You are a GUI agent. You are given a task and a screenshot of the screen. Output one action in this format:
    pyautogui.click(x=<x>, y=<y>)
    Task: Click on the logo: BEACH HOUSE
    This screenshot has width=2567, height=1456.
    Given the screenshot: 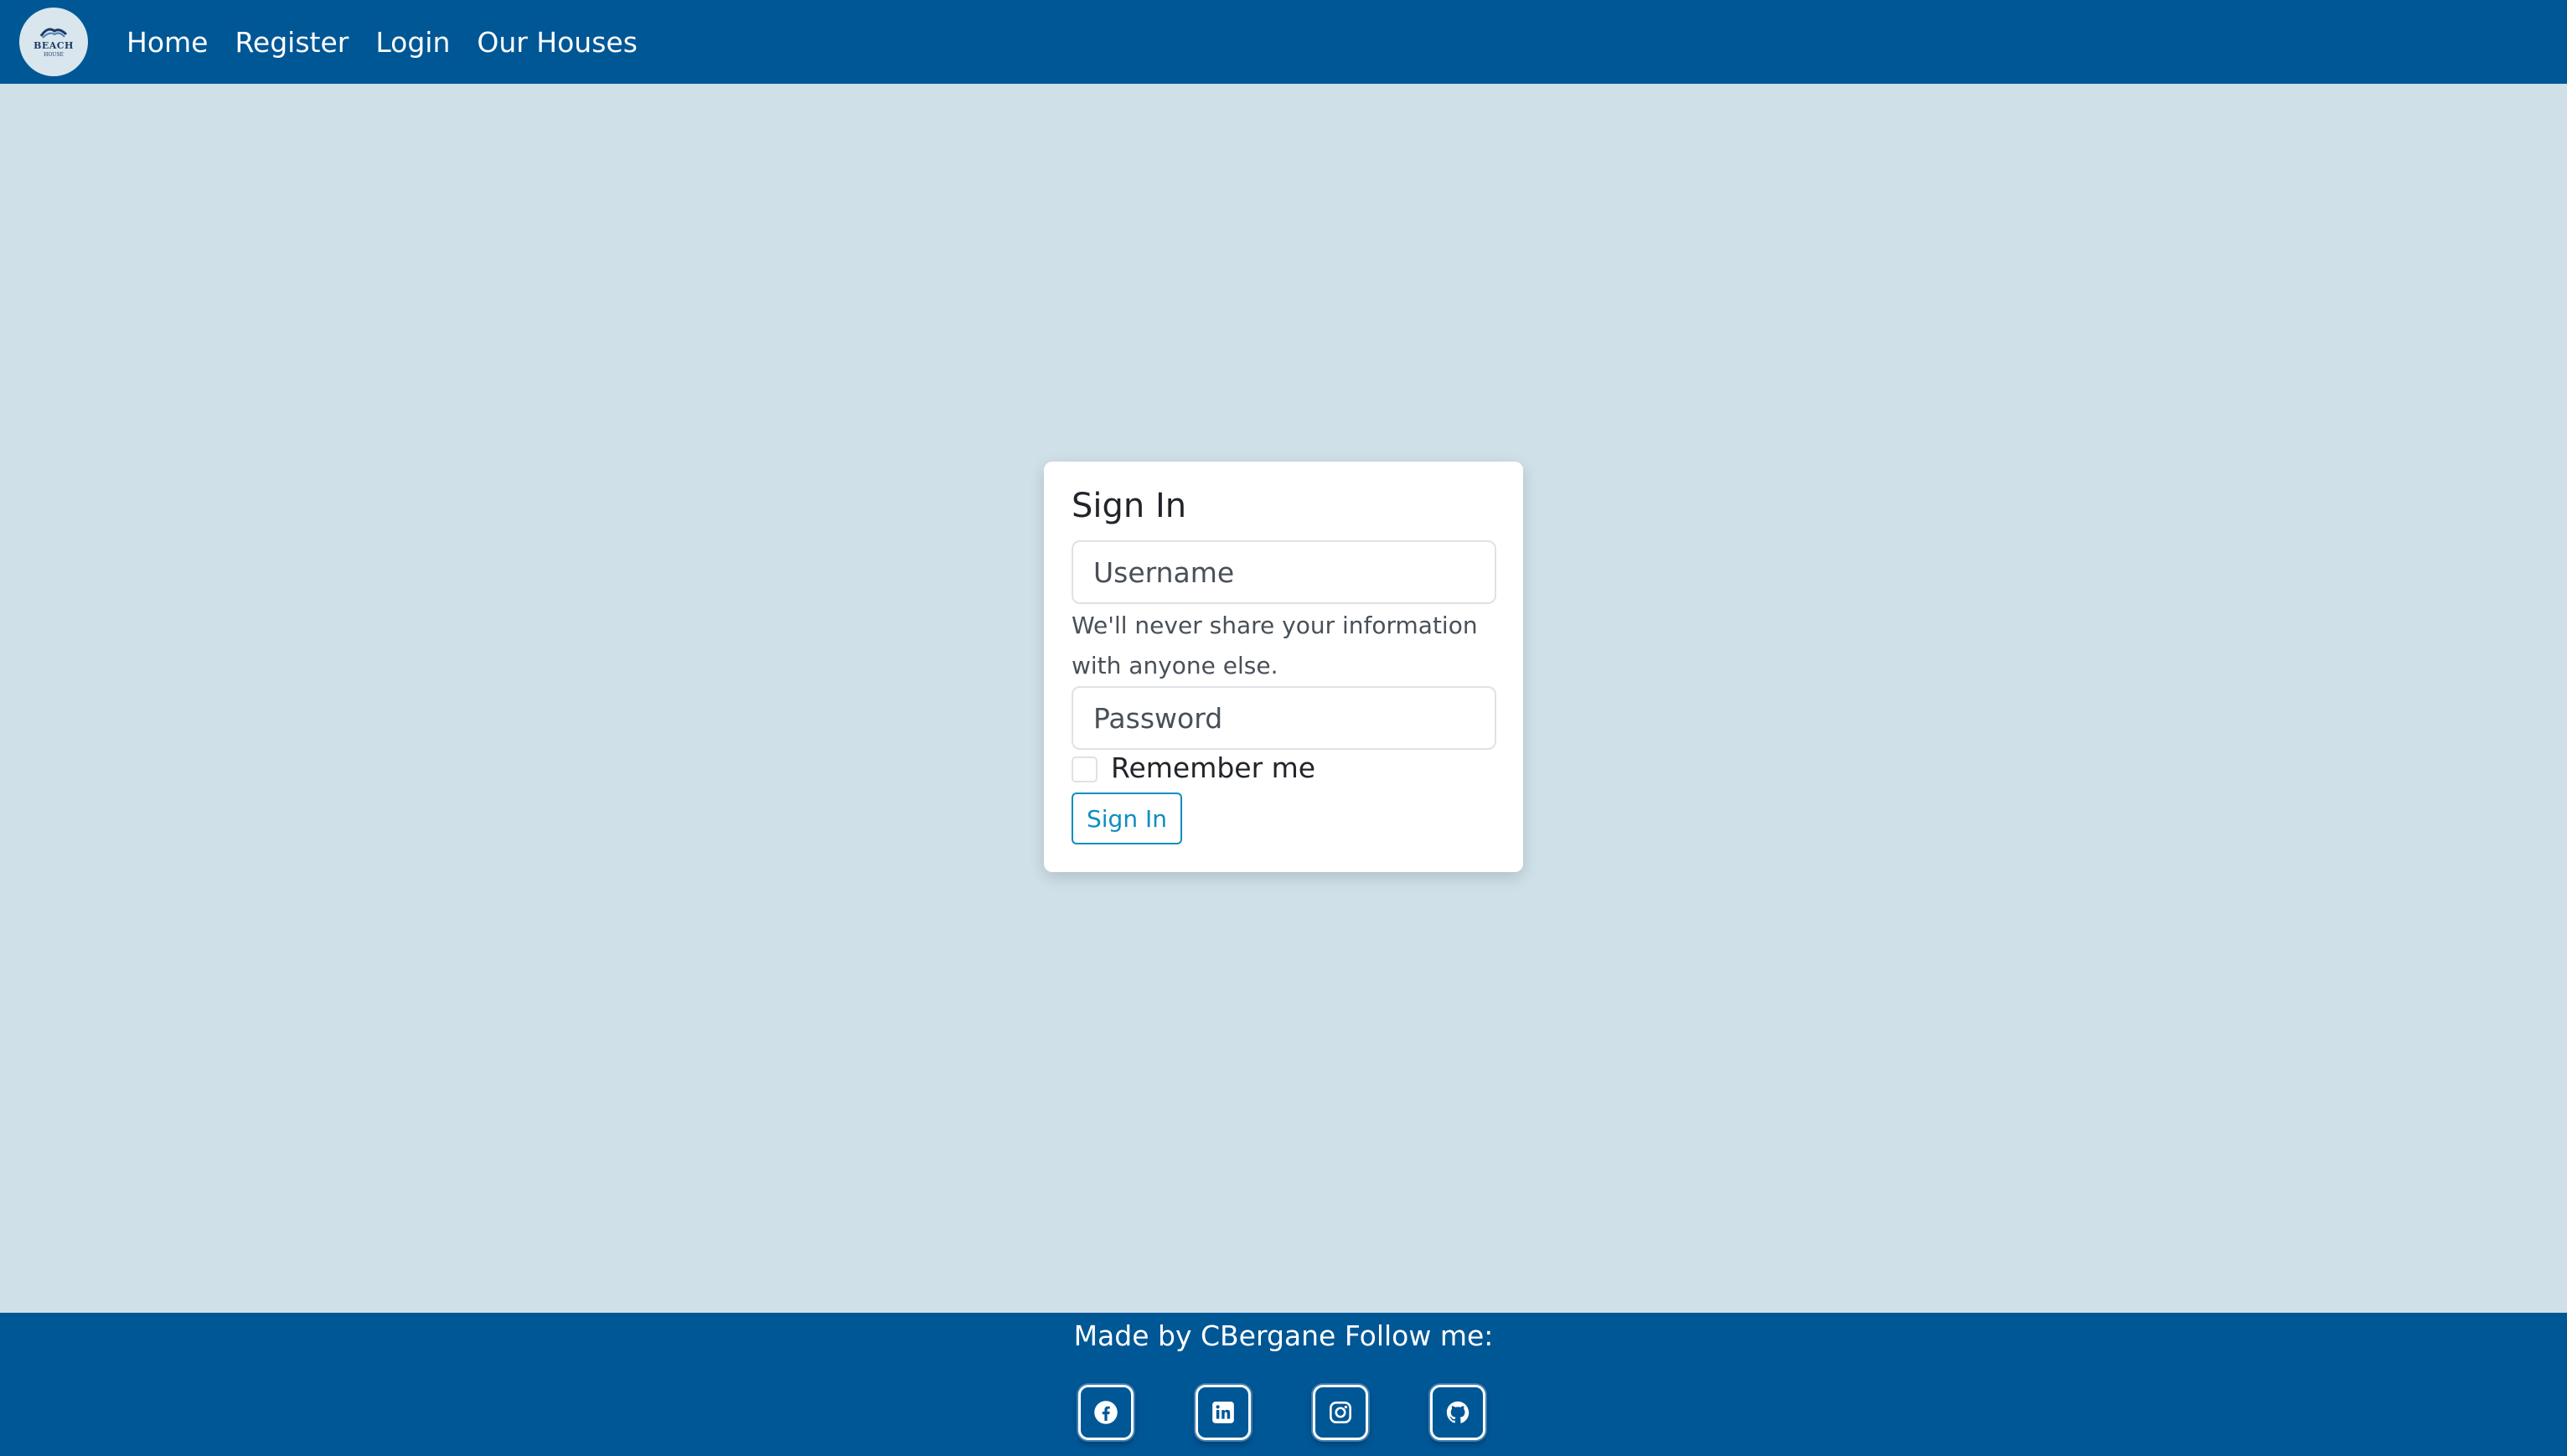 What is the action you would take?
    pyautogui.click(x=53, y=42)
    